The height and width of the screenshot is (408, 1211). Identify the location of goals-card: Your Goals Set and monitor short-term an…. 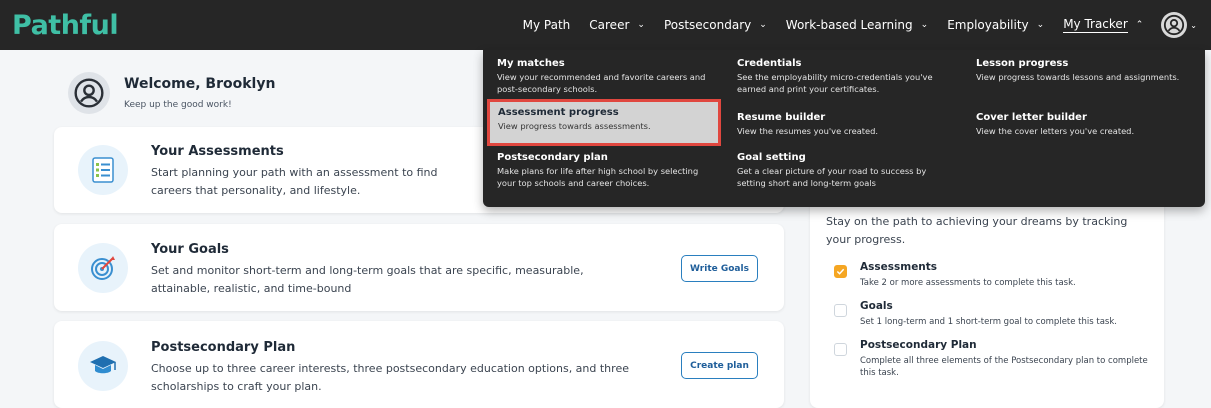
(419, 267).